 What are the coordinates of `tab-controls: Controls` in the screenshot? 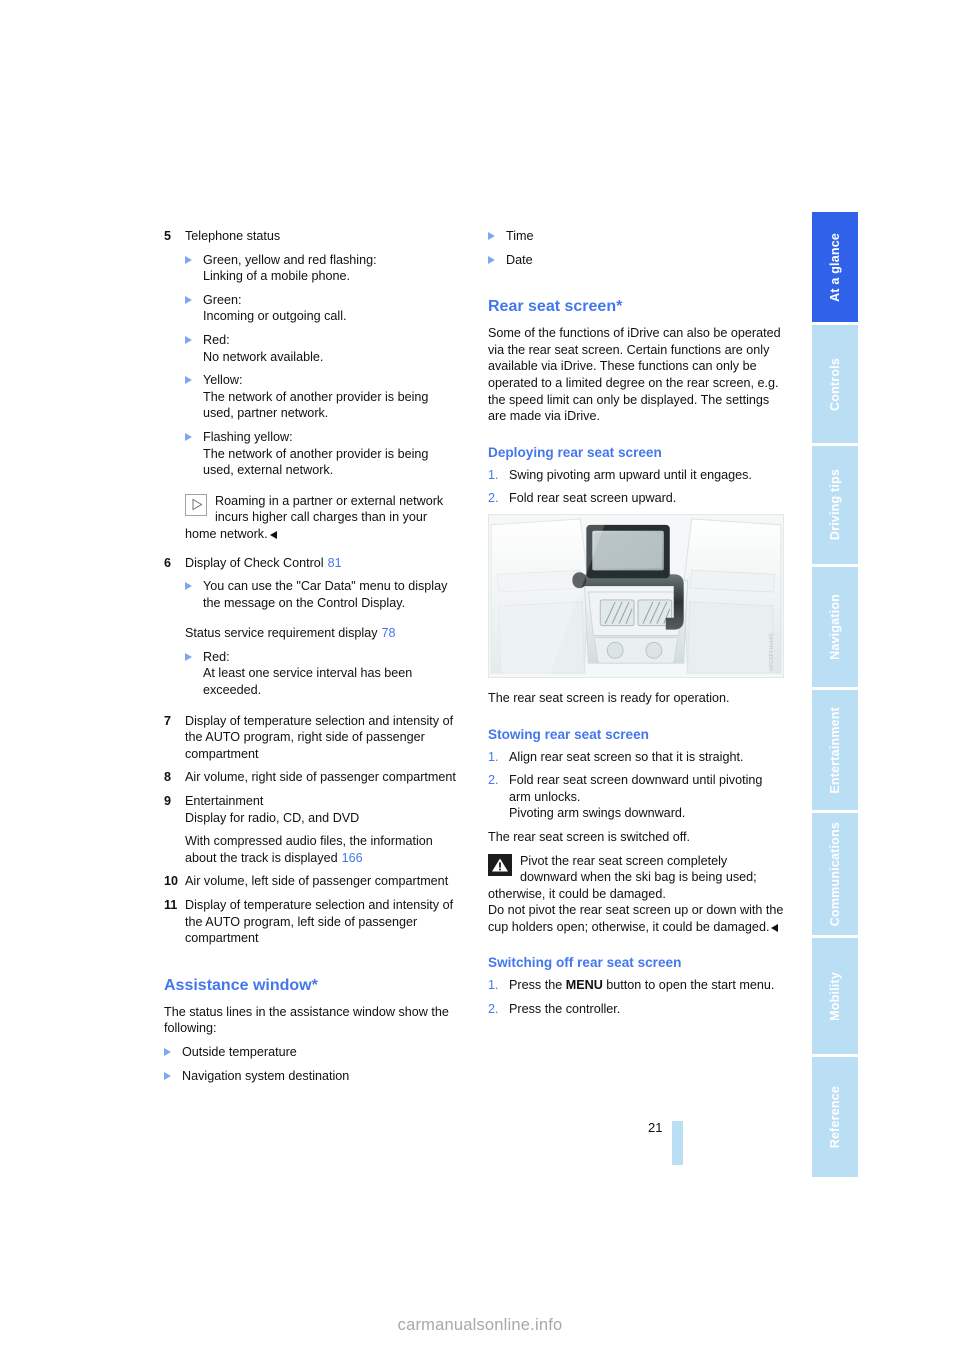 It's located at (835, 384).